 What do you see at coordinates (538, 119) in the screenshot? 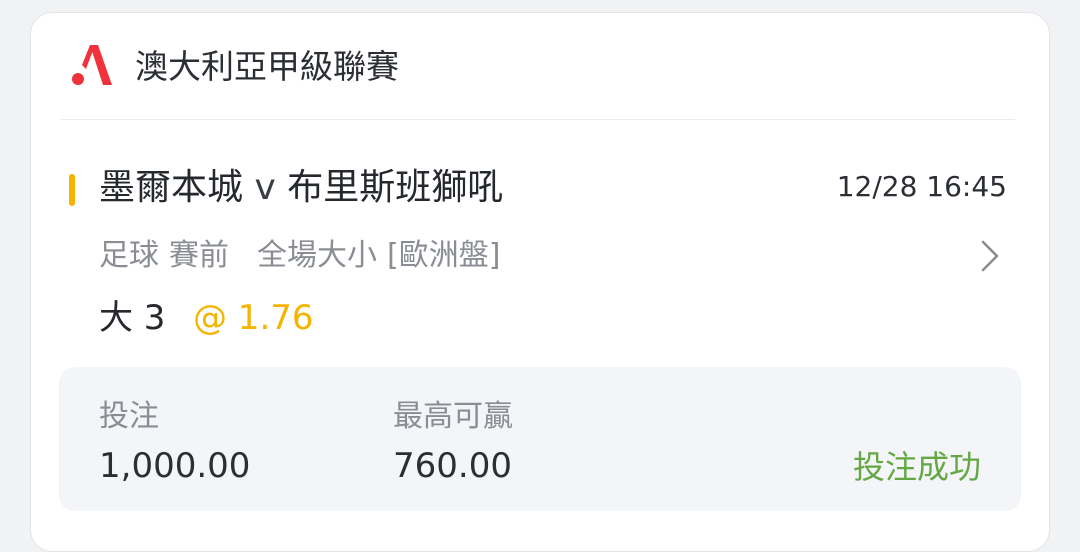
I see `header-divider` at bounding box center [538, 119].